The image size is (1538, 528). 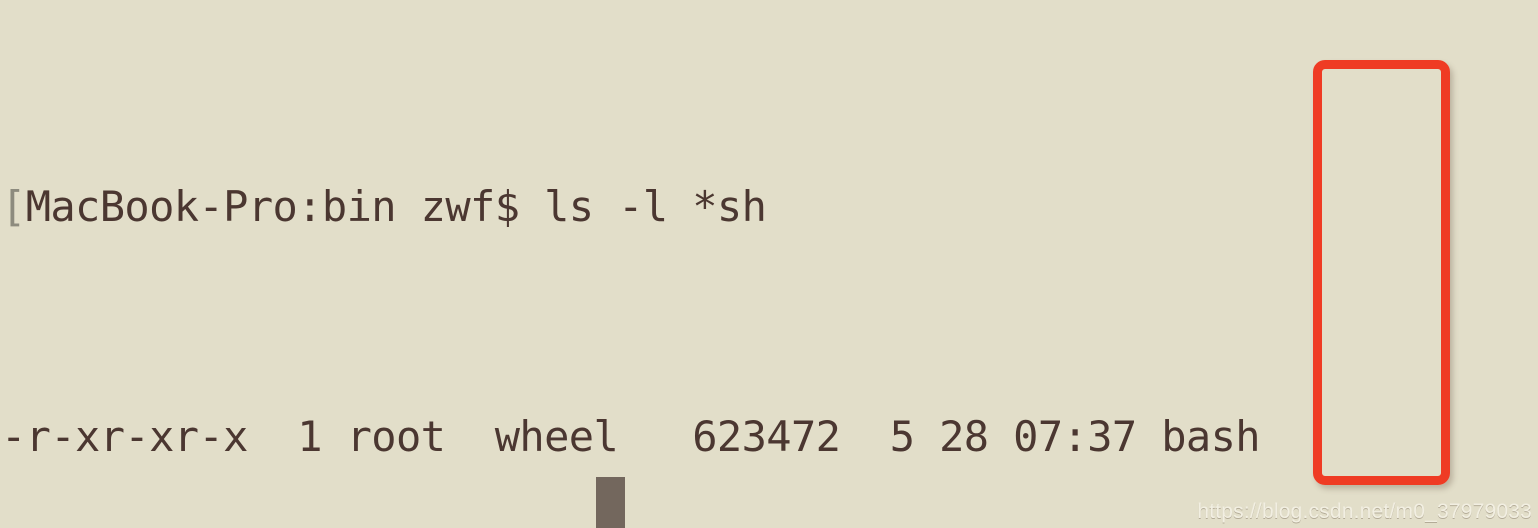 I want to click on terminal-command-line: [MacBook-Pro:bin zwf$ ls -l *sh, so click(x=769, y=206).